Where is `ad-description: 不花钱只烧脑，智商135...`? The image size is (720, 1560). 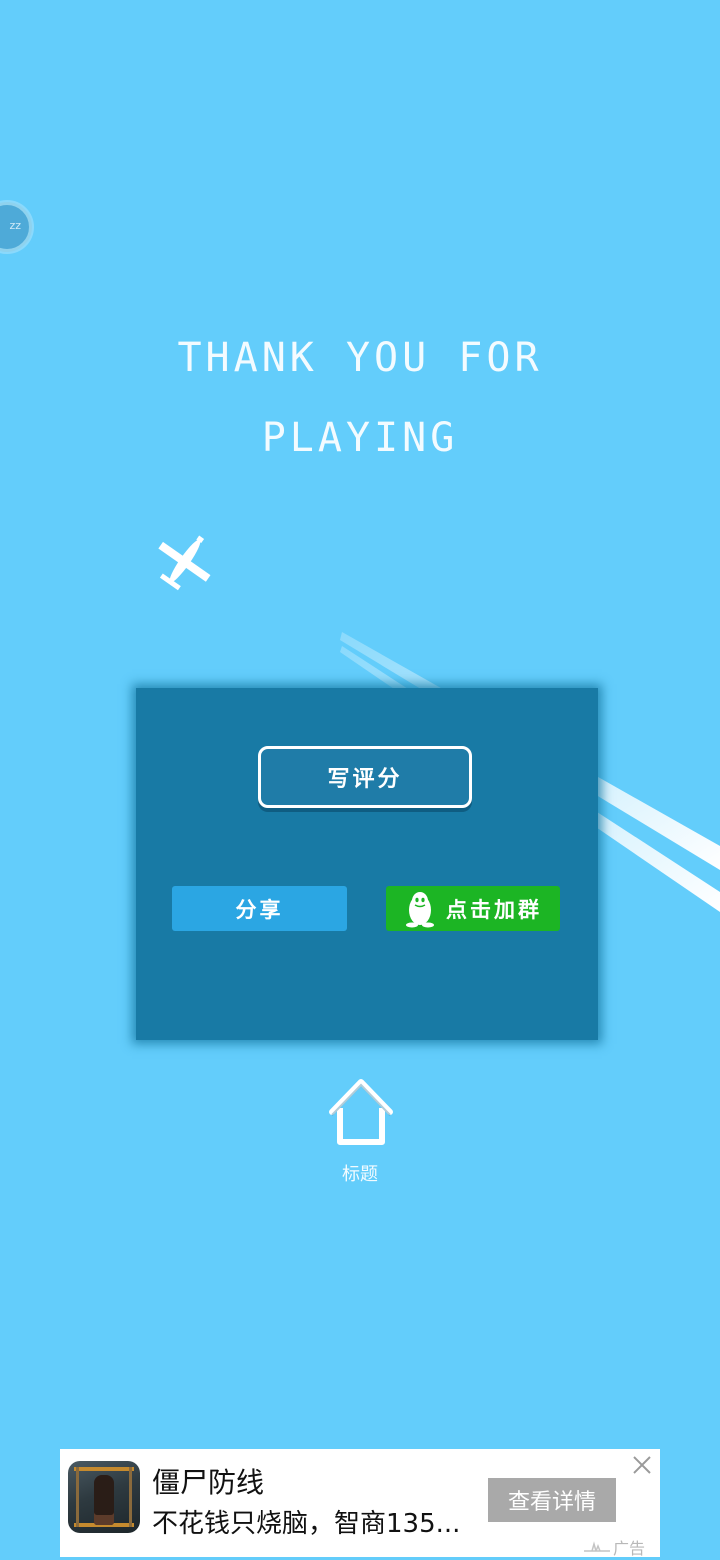 ad-description: 不花钱只烧脑，智商135... is located at coordinates (306, 1524).